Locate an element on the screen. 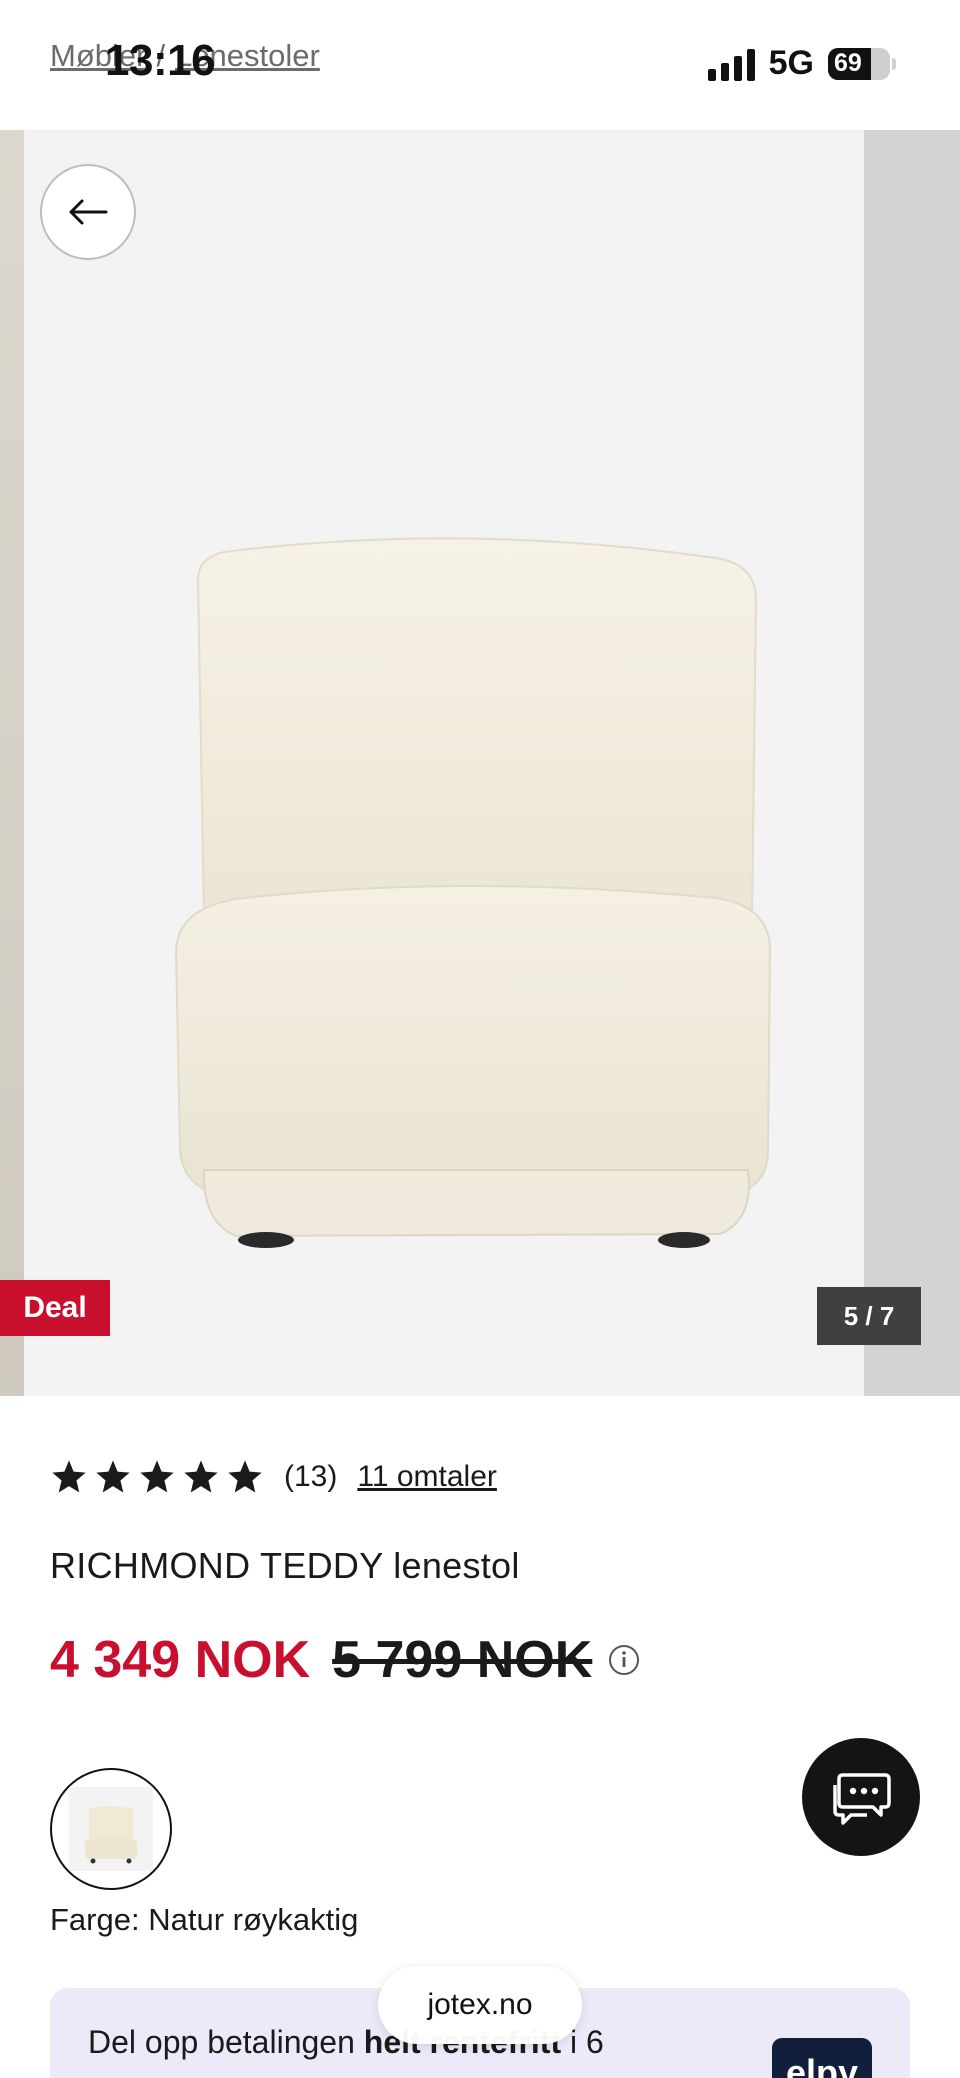 This screenshot has width=960, height=2078. signal-icon is located at coordinates (731, 64).